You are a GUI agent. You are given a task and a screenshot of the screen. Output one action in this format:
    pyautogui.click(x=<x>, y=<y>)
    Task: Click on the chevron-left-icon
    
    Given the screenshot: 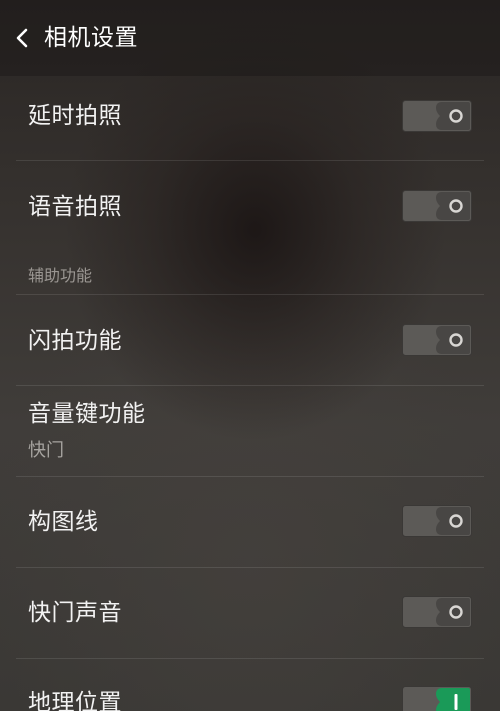 What is the action you would take?
    pyautogui.click(x=22, y=38)
    